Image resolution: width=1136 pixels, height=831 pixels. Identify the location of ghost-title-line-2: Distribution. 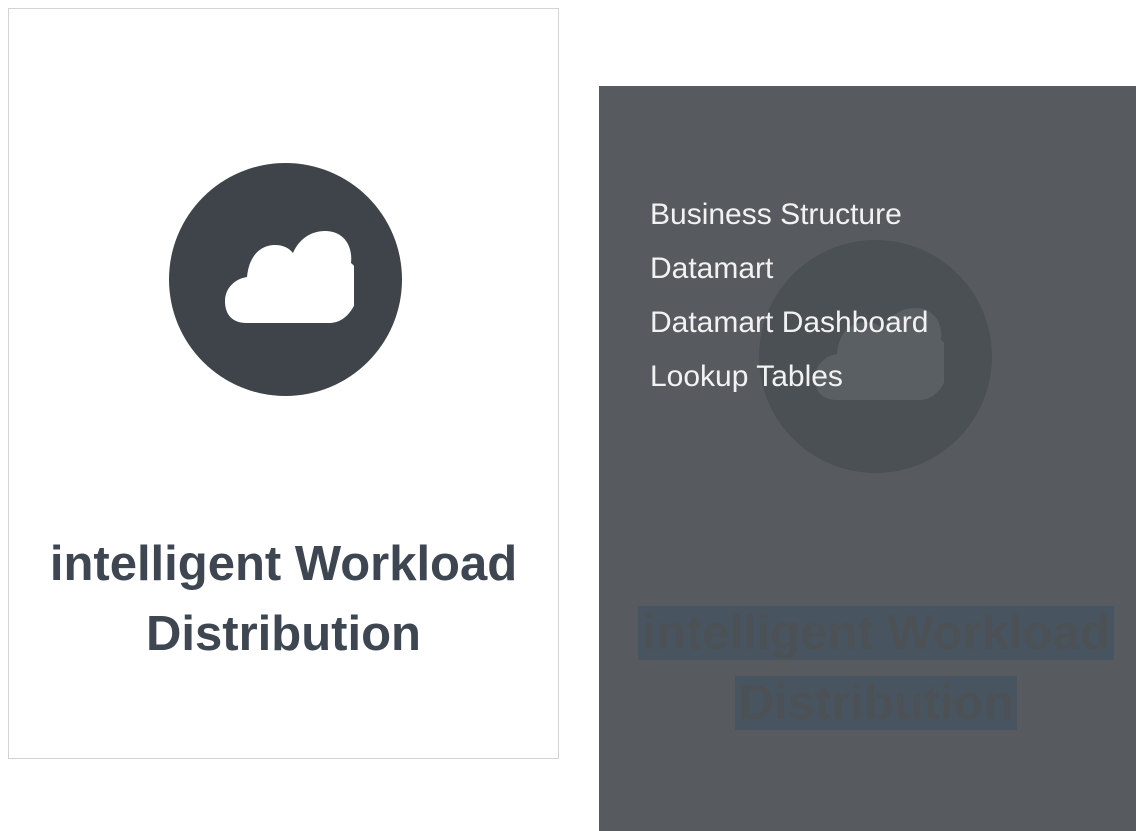
(876, 703).